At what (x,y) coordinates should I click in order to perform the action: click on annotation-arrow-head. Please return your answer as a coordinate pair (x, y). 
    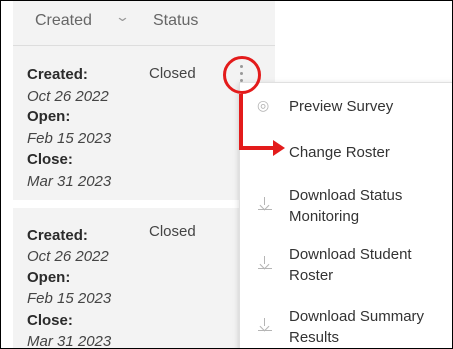
    Looking at the image, I should click on (279, 148).